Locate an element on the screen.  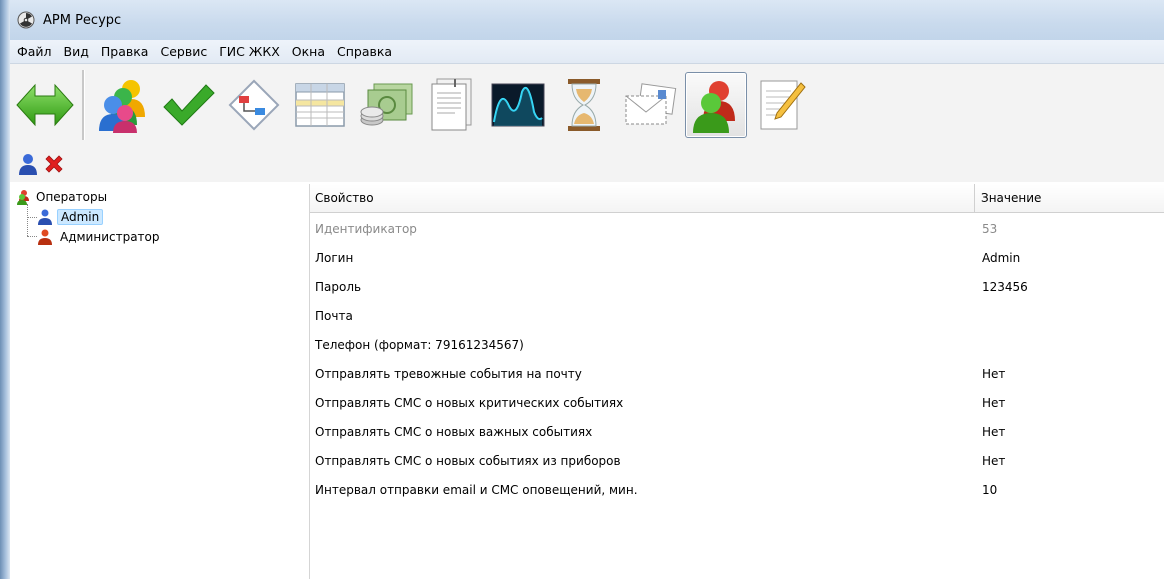
menu-gis-zhkh: ГИС ЖКХ is located at coordinates (249, 51).